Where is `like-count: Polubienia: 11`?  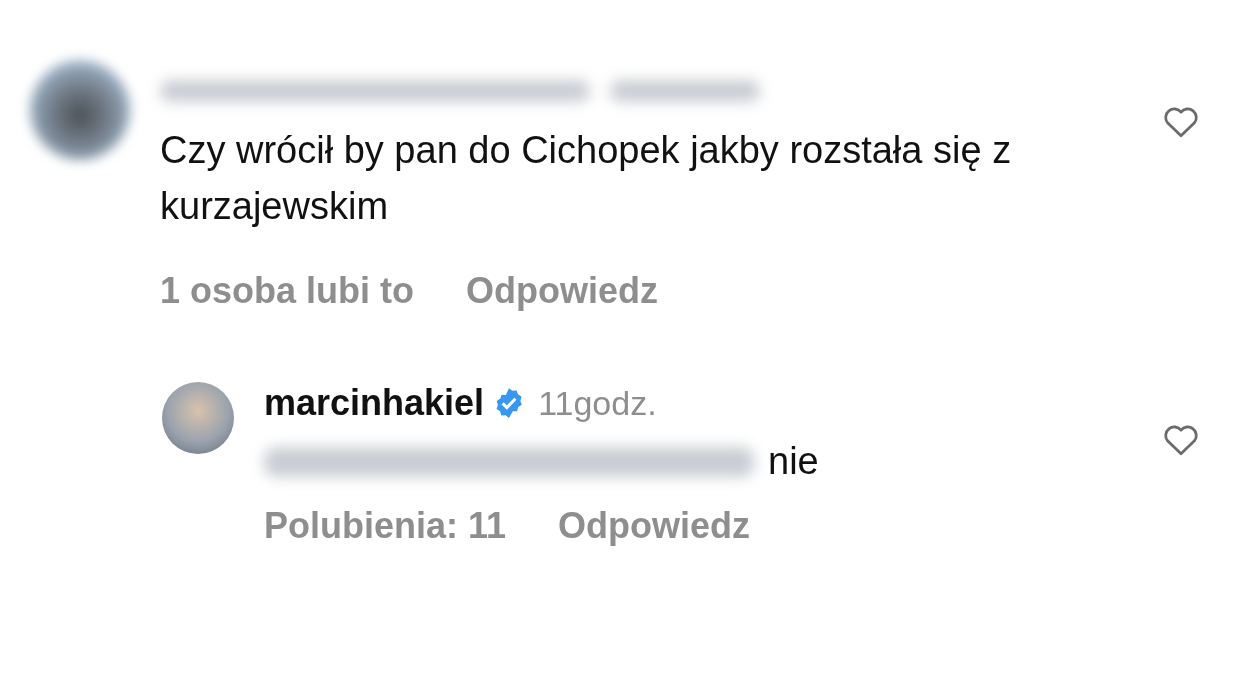
like-count: Polubienia: 11 is located at coordinates (385, 526).